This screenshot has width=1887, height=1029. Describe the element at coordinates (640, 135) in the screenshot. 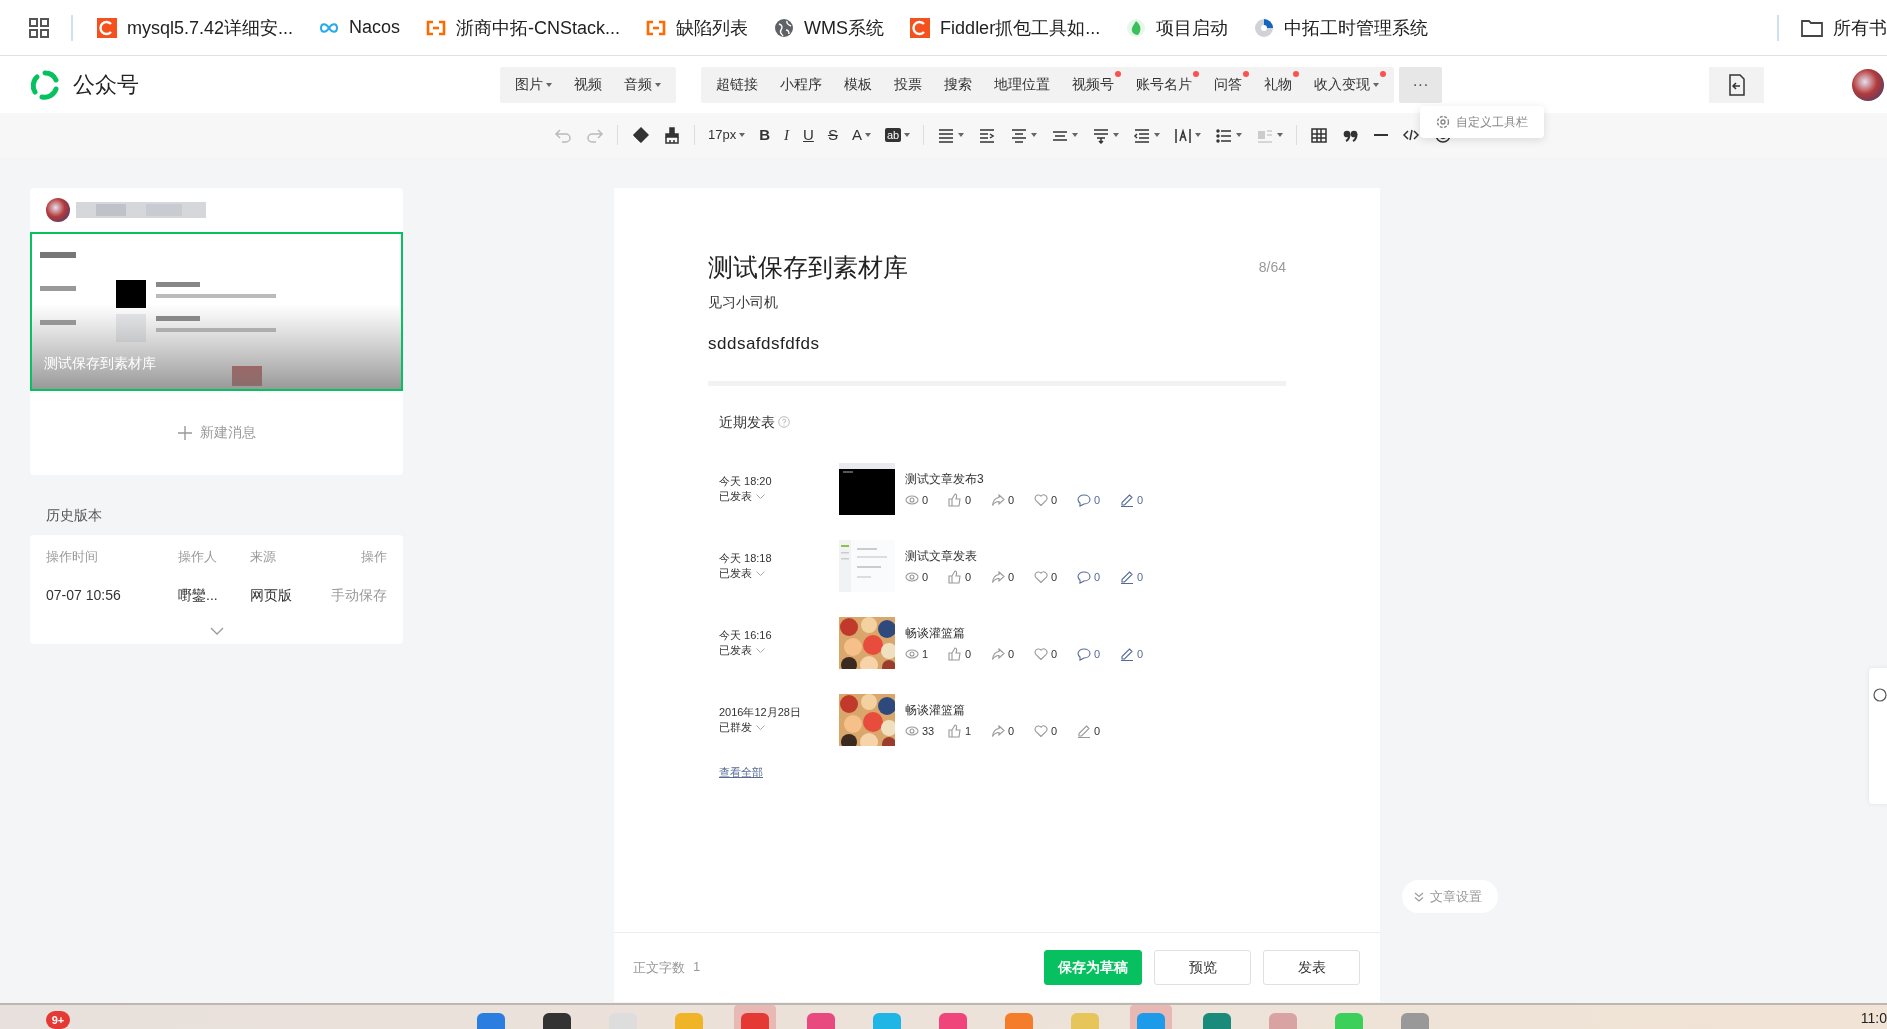

I see `eraser-icon` at that location.